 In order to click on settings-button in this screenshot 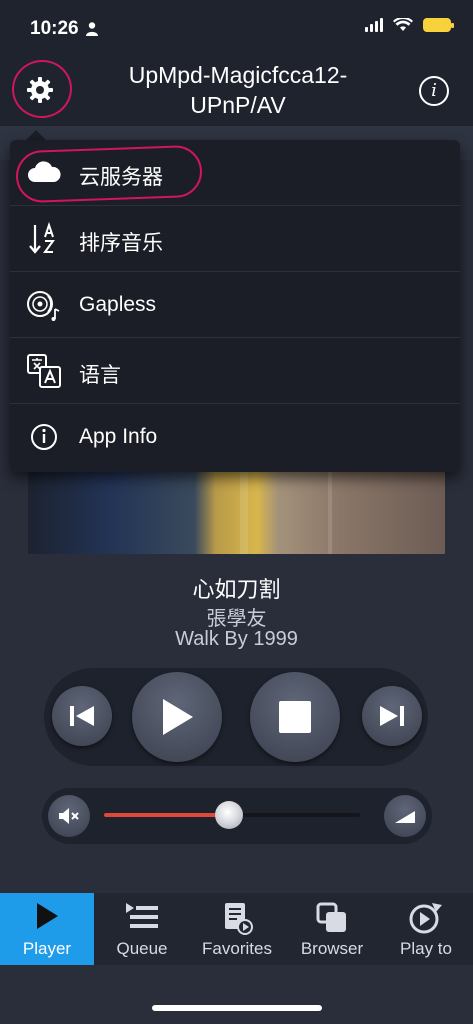, I will do `click(42, 89)`.